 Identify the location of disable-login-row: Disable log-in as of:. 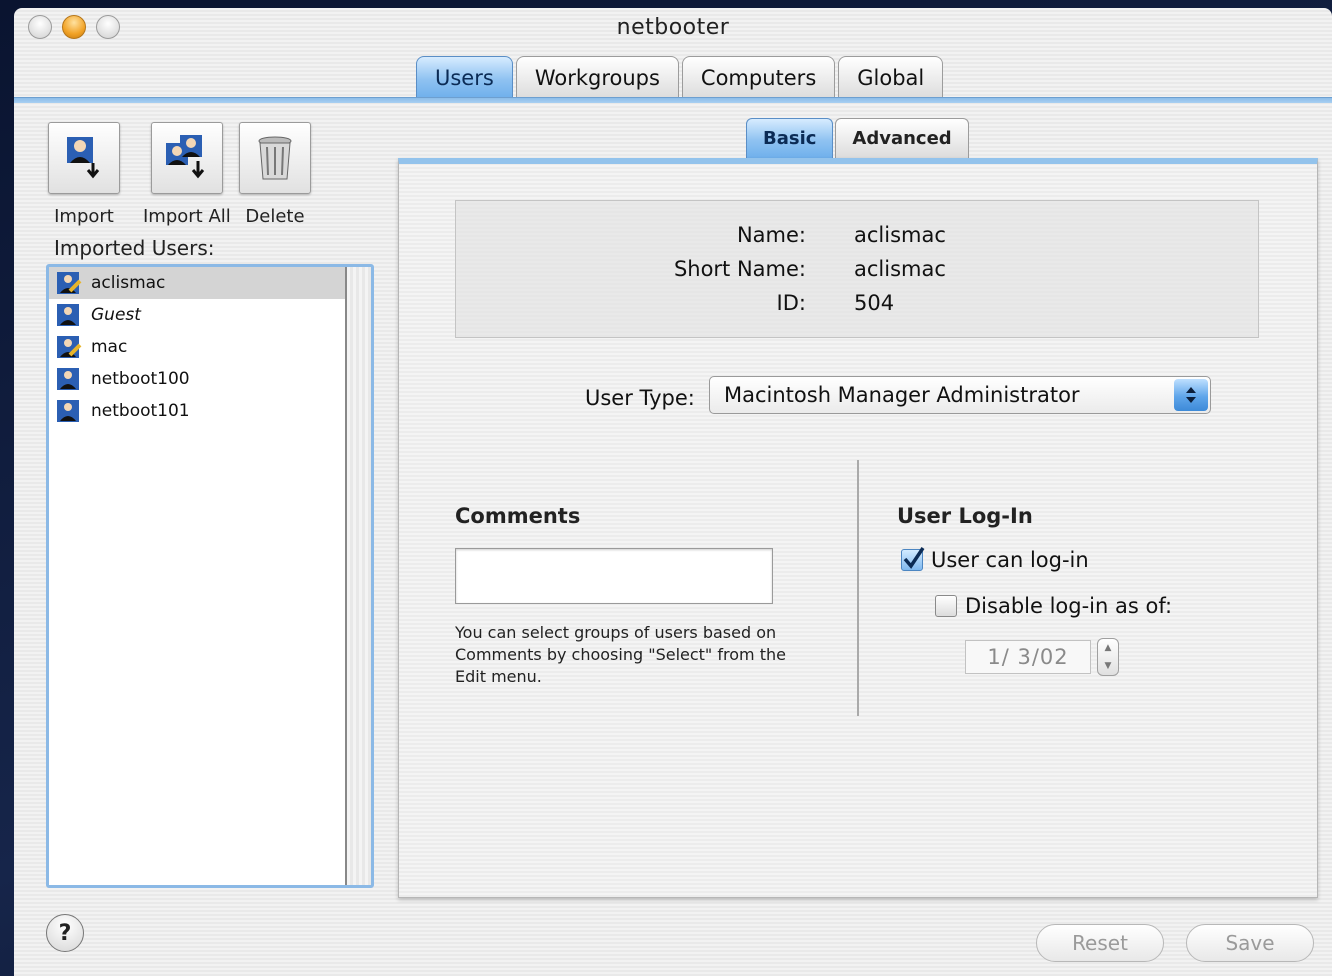
(1053, 606).